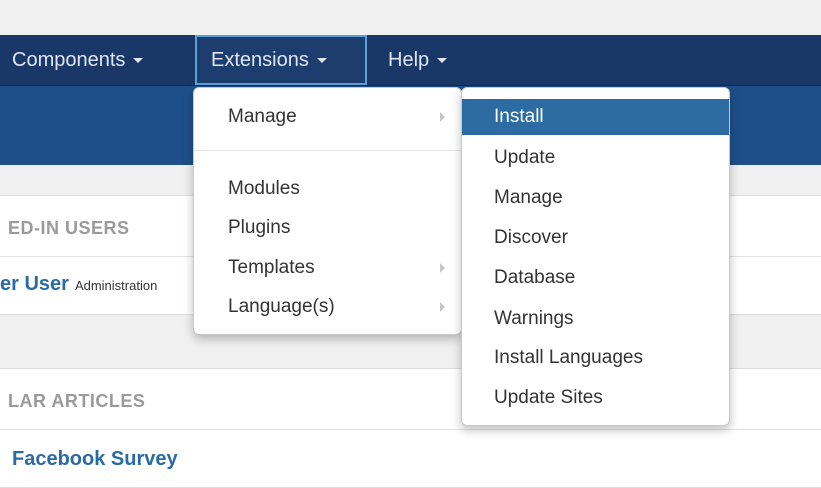 The width and height of the screenshot is (821, 488). What do you see at coordinates (595, 198) in the screenshot?
I see `submenu-item-manage: Manage` at bounding box center [595, 198].